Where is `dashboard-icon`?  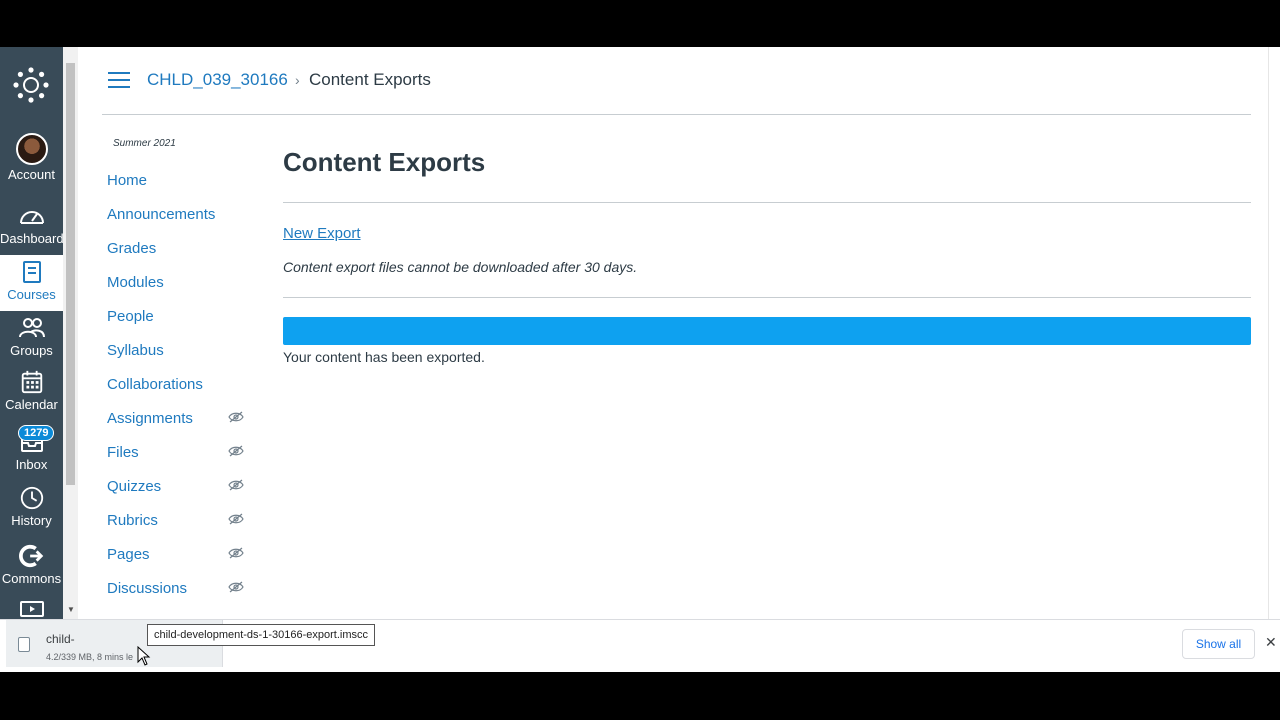 dashboard-icon is located at coordinates (31, 217).